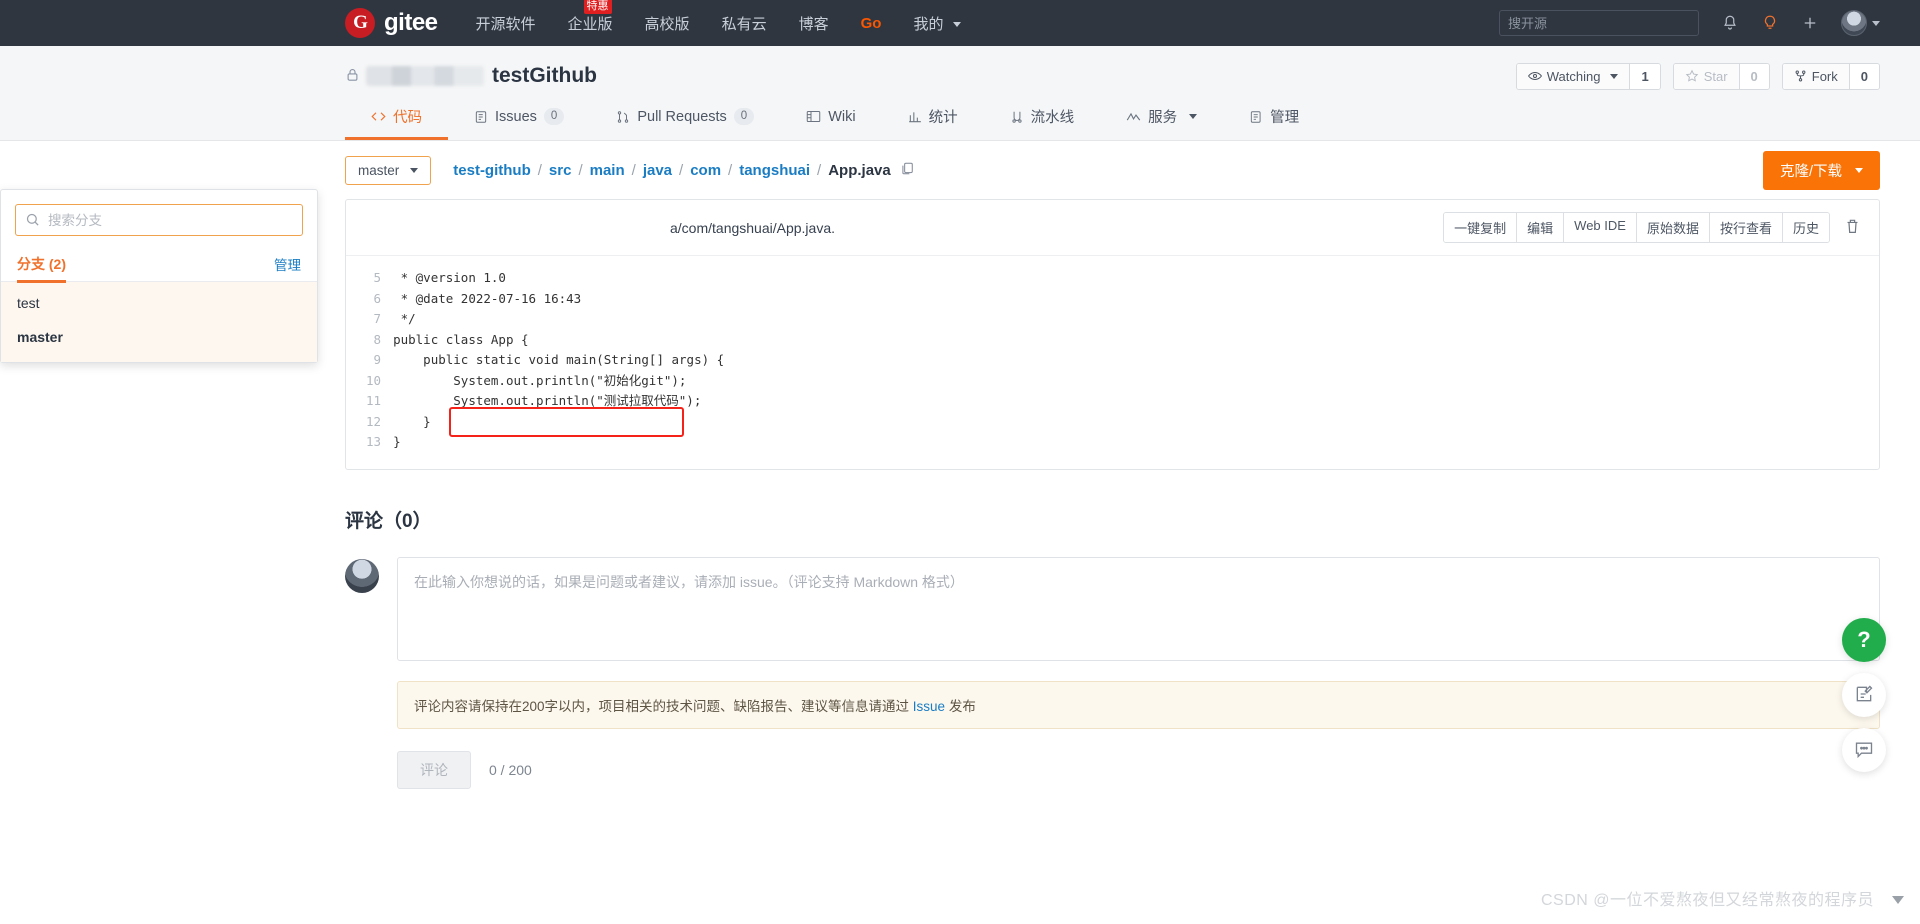 Image resolution: width=1920 pixels, height=924 pixels. I want to click on watermark: CSDN @一位不爱熬夜但又经常熬夜的程序员, so click(1707, 900).